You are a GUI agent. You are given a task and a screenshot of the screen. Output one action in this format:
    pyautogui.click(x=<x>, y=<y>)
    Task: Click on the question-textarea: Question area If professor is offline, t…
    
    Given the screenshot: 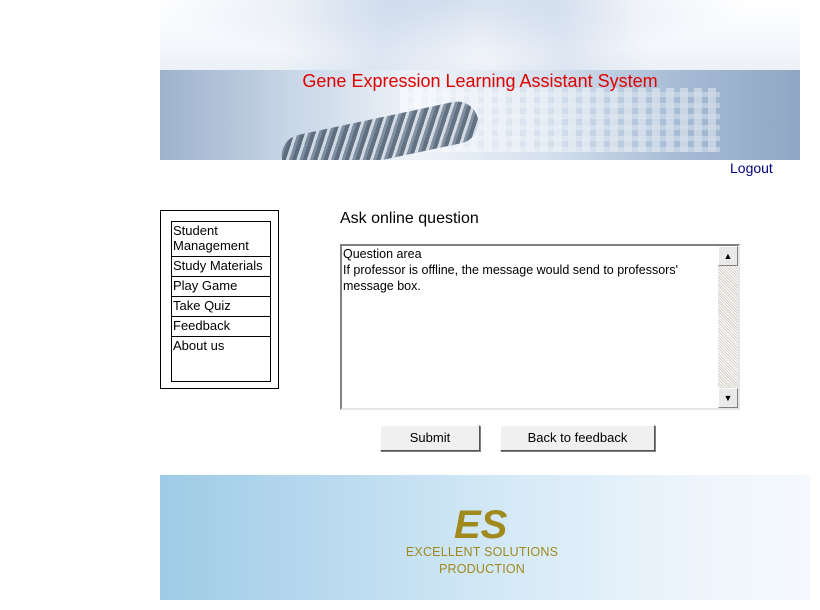 What is the action you would take?
    pyautogui.click(x=540, y=327)
    